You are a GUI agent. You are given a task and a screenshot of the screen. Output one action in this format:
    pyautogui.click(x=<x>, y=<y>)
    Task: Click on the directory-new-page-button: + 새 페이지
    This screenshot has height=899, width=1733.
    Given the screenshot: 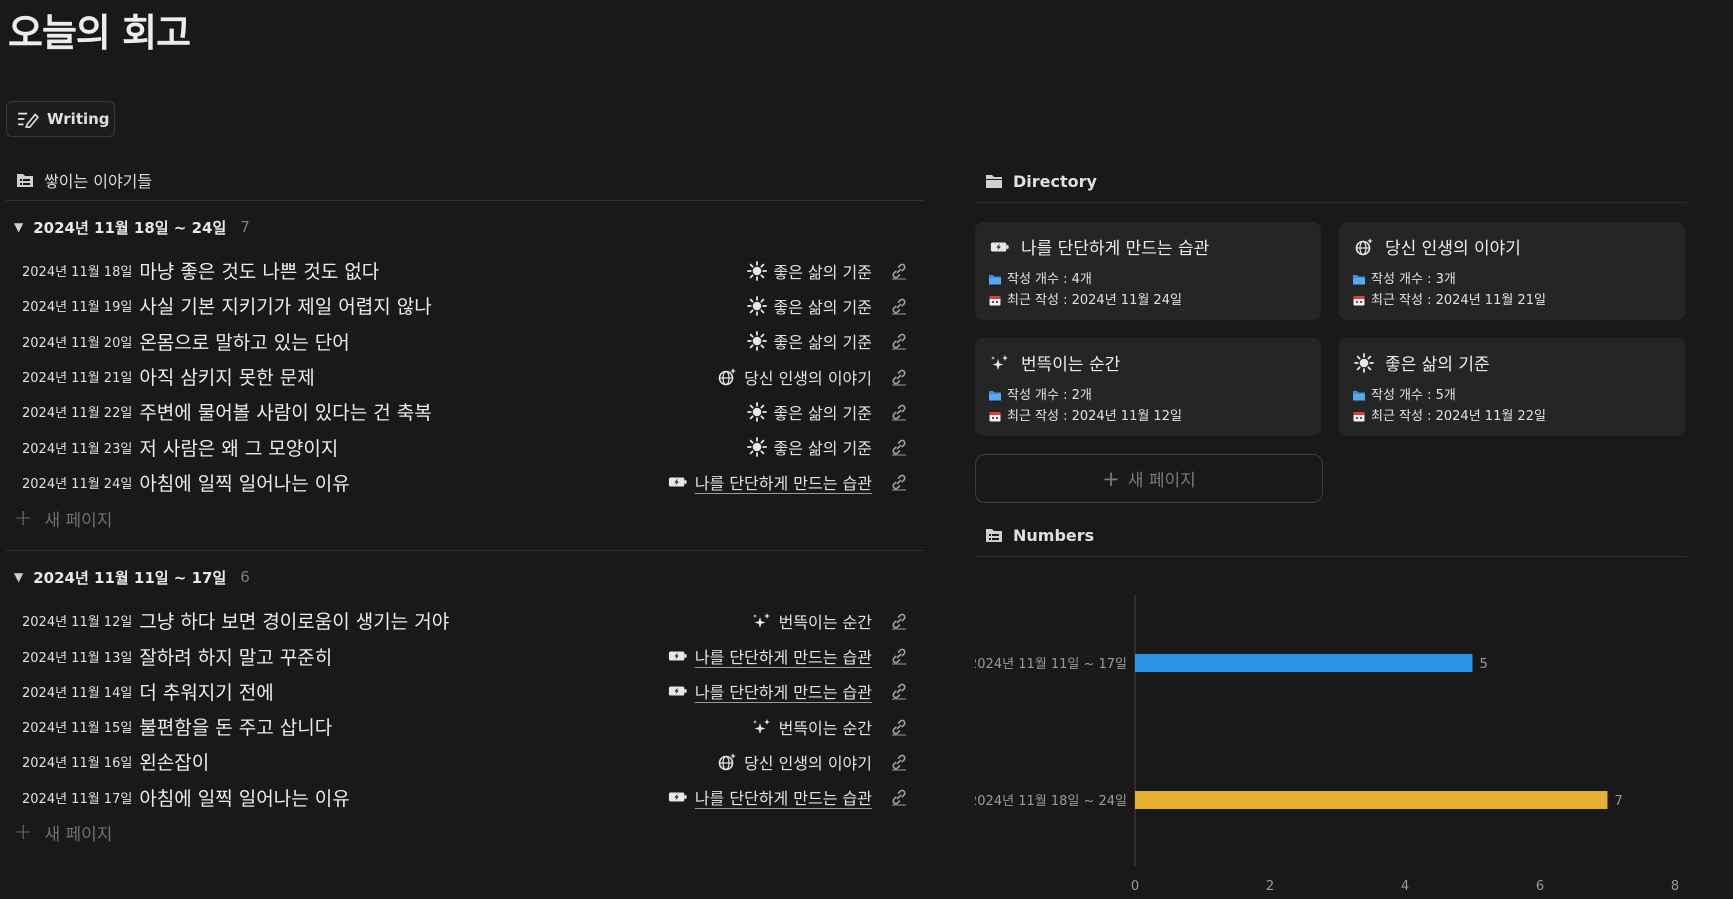 What is the action you would take?
    pyautogui.click(x=1149, y=478)
    